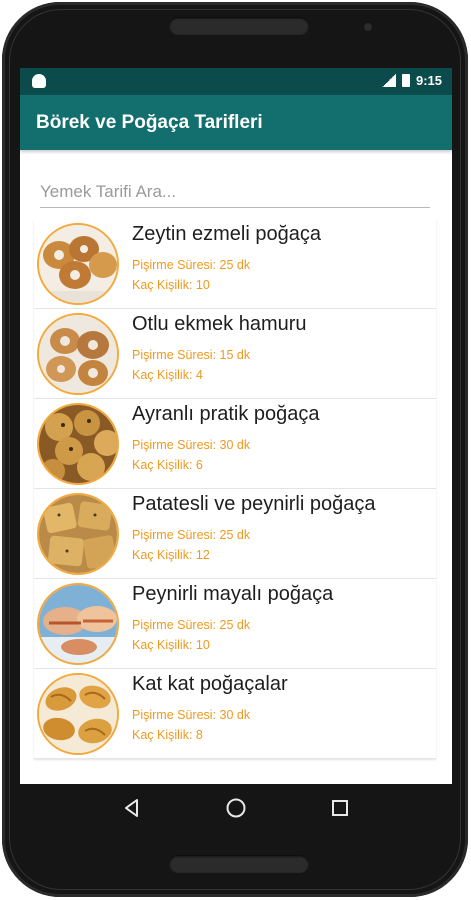  Describe the element at coordinates (191, 355) in the screenshot. I see `recipe-cook-time: Pişirme Süresi: 15 dk` at that location.